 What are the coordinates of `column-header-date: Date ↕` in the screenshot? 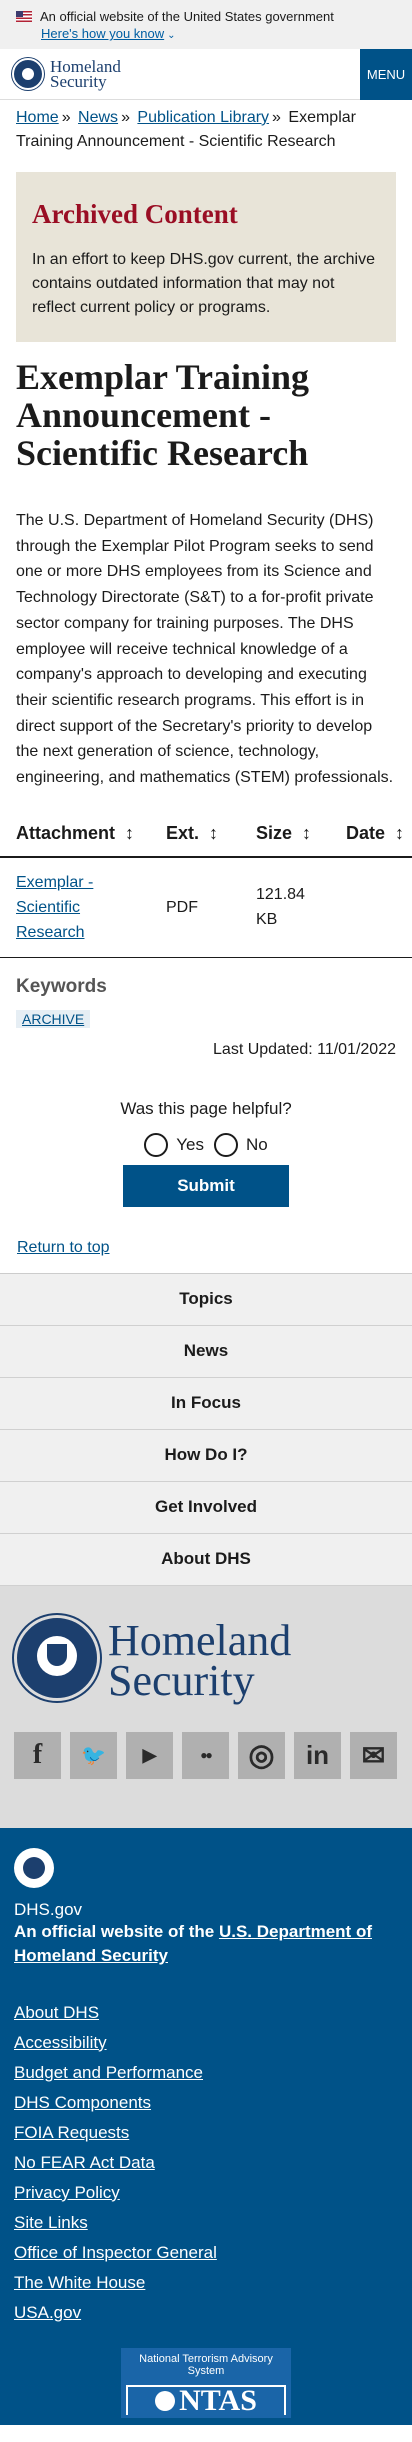 It's located at (371, 834).